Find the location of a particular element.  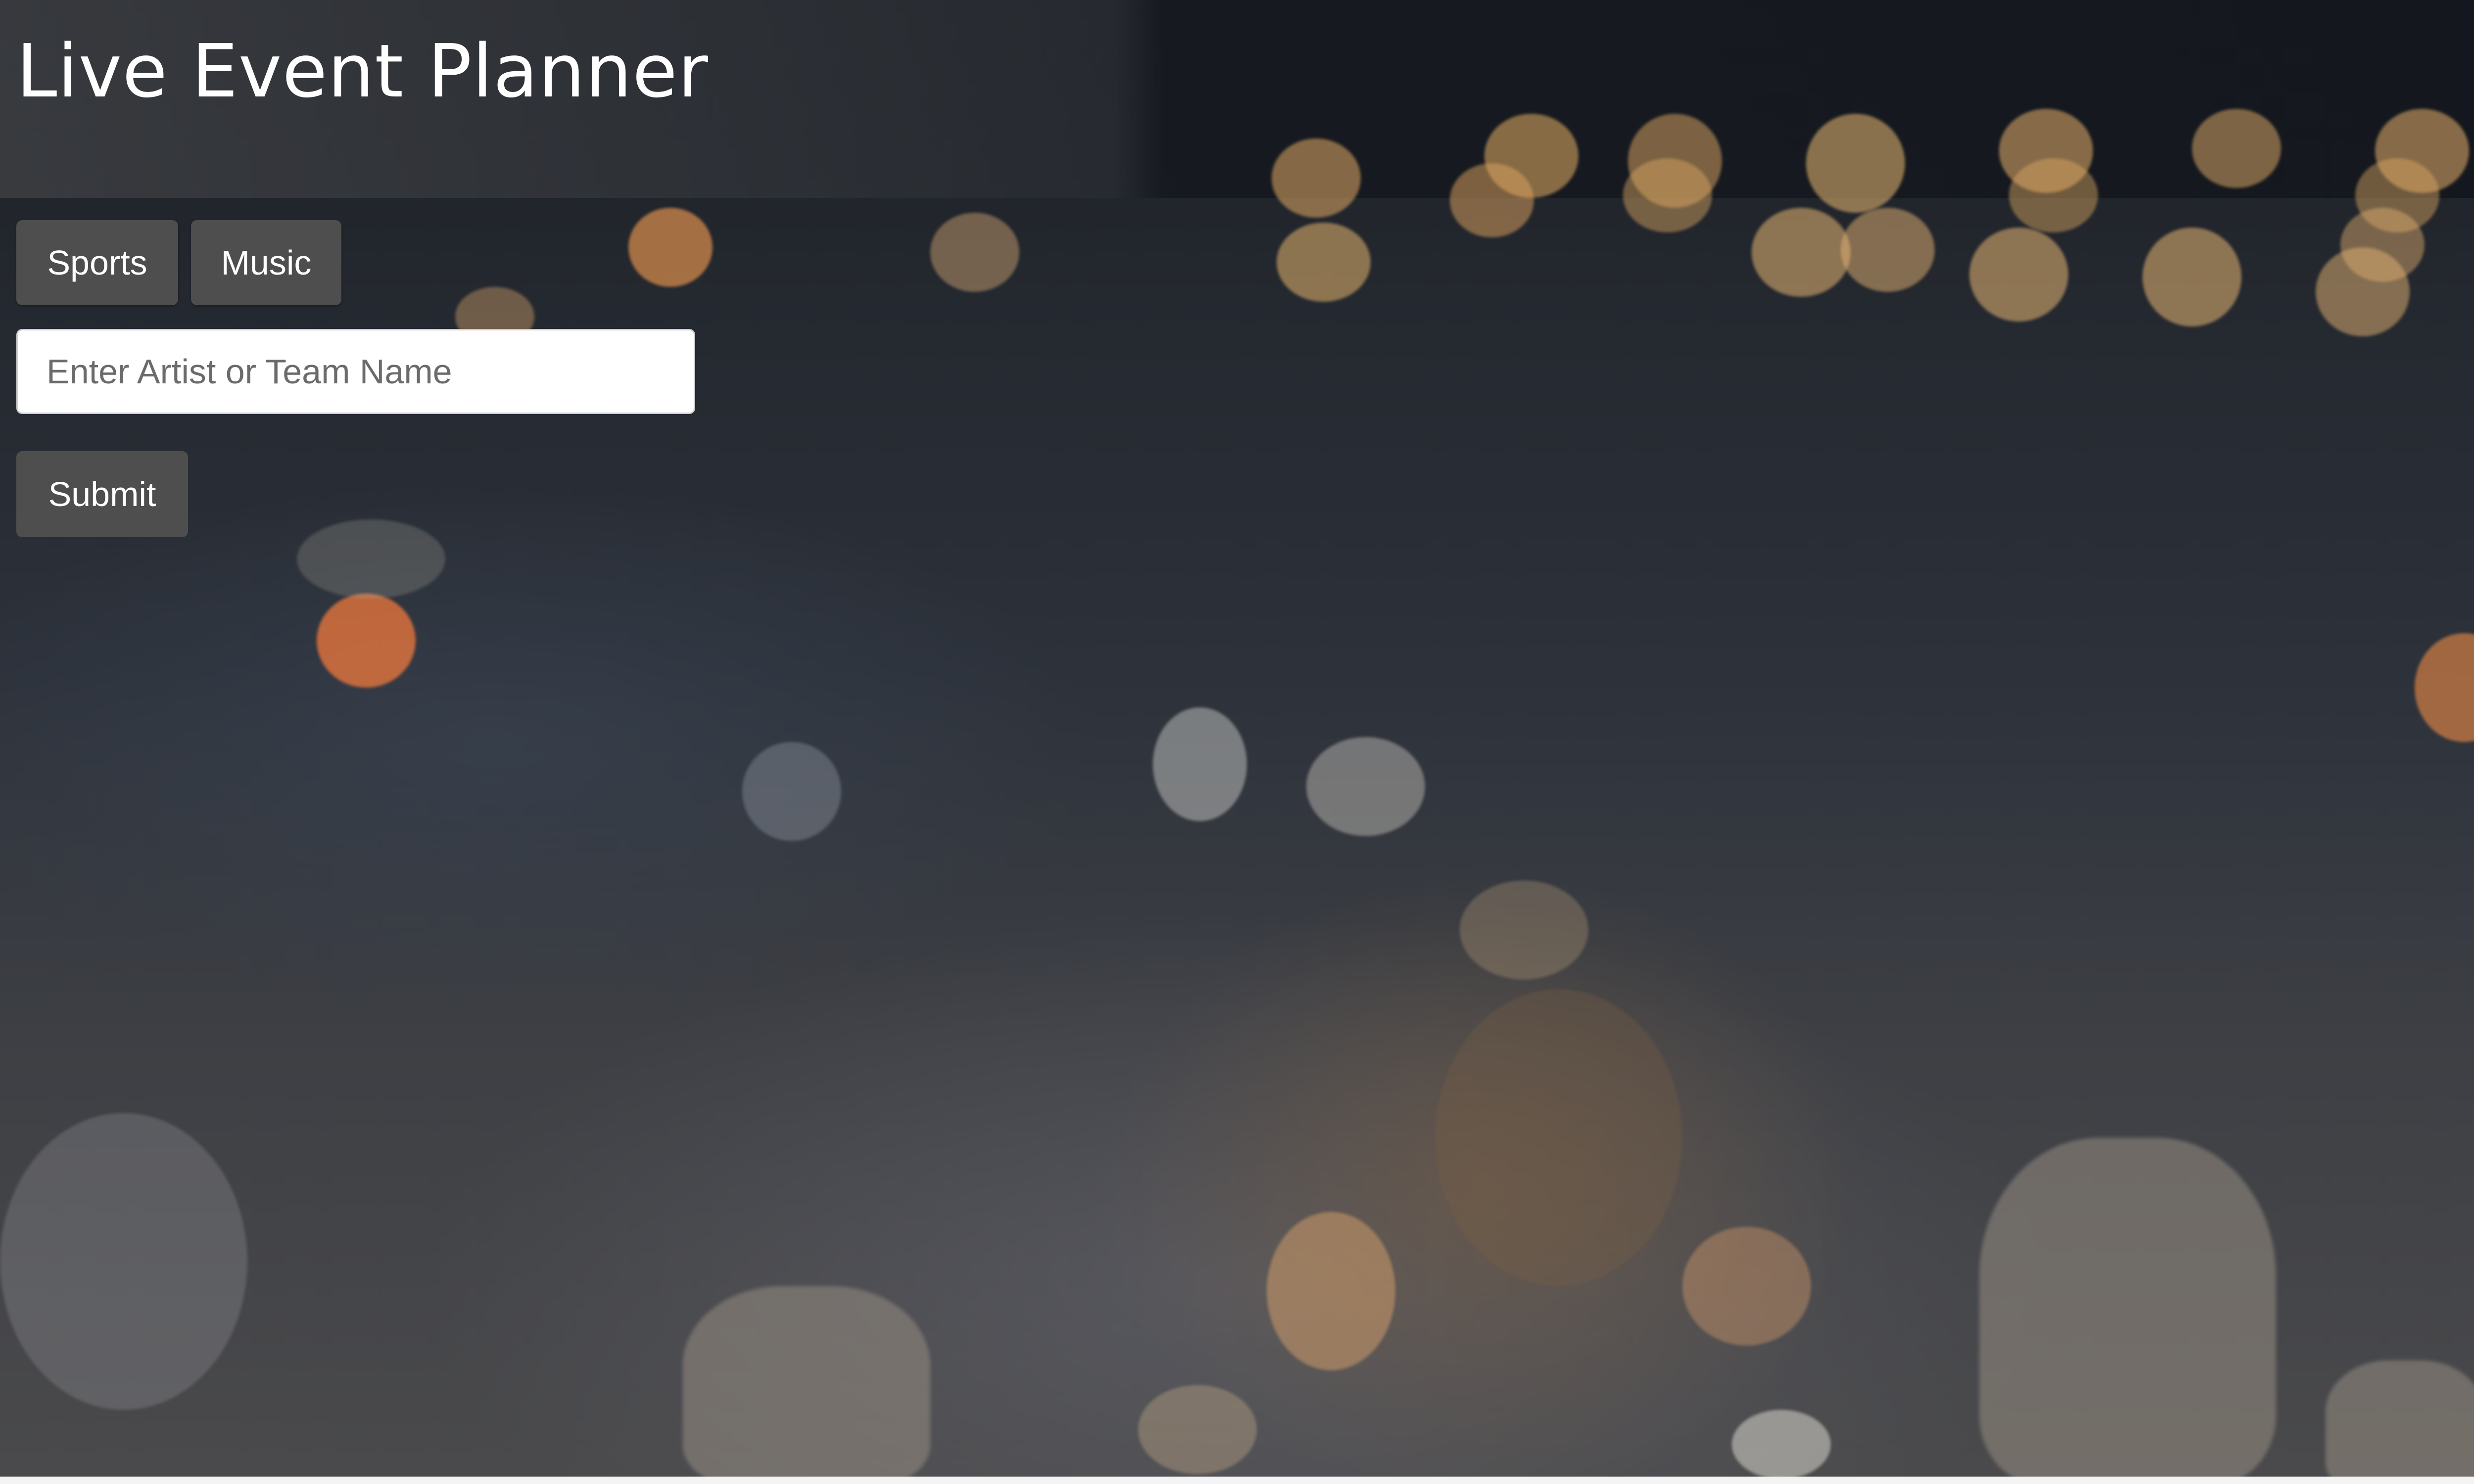

page-bottom-edge is located at coordinates (1237, 1480).